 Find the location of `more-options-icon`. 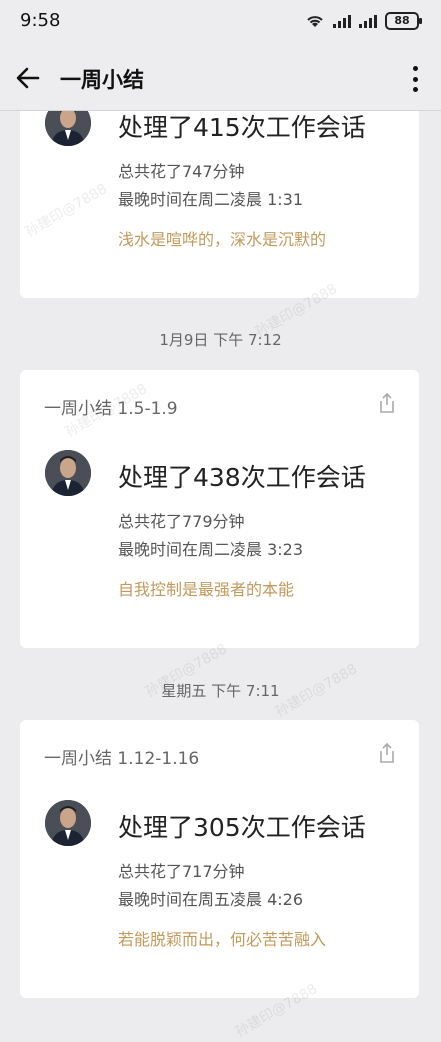

more-options-icon is located at coordinates (415, 79).